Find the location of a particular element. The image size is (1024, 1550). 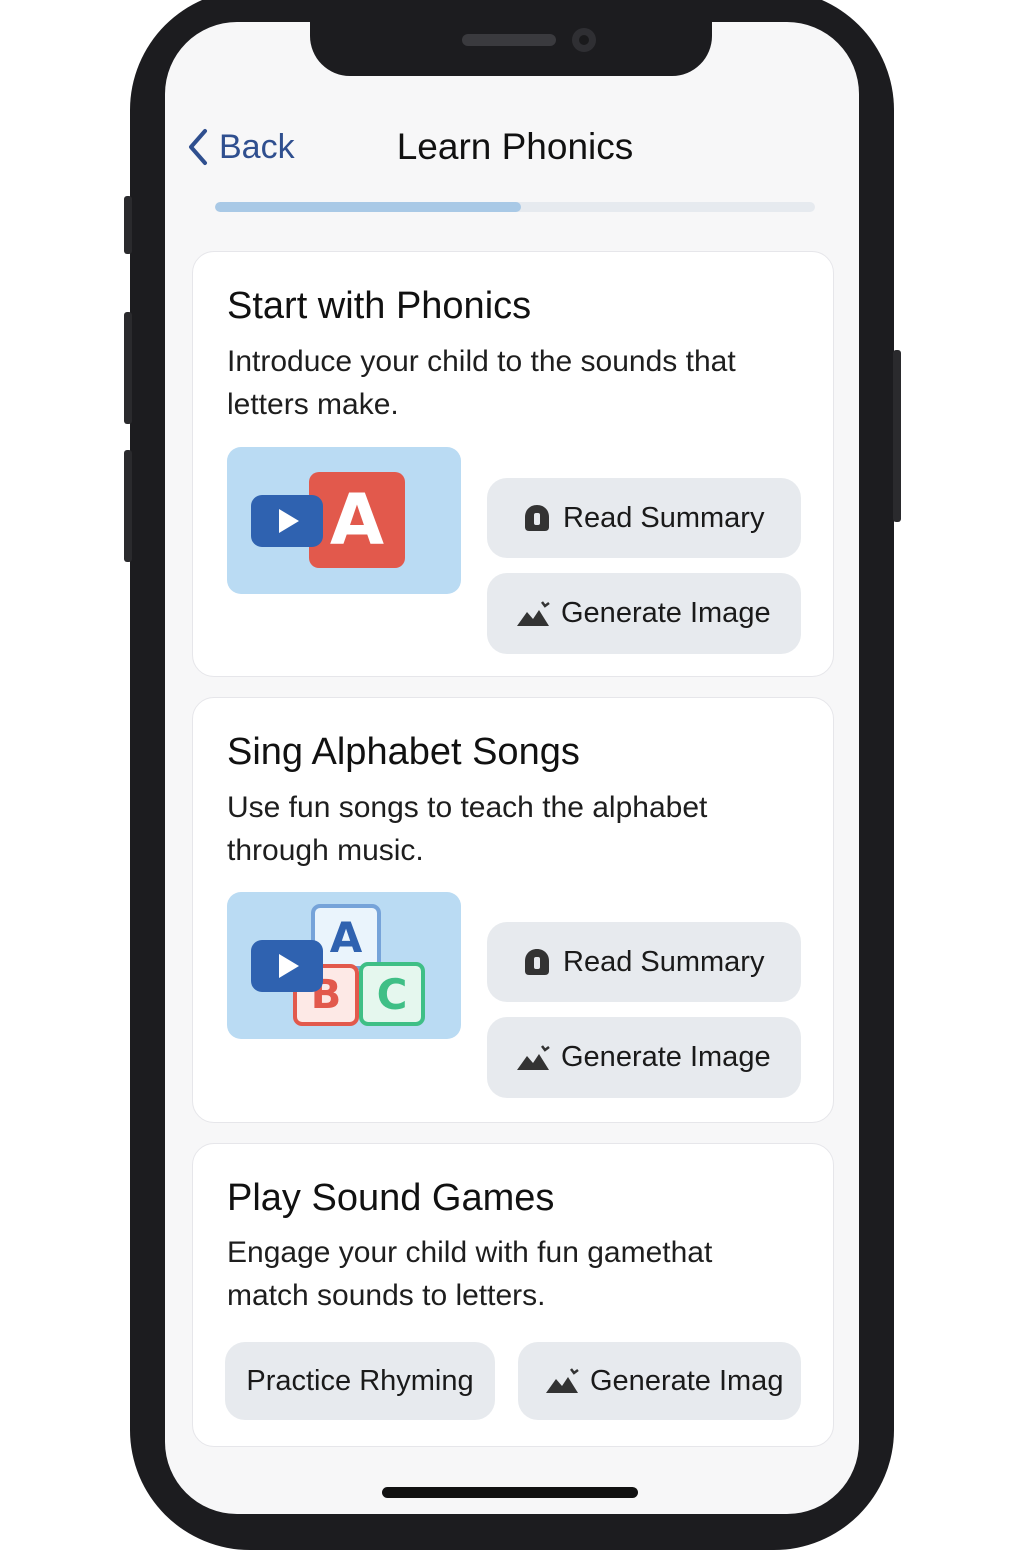

speaker is located at coordinates (509, 40).